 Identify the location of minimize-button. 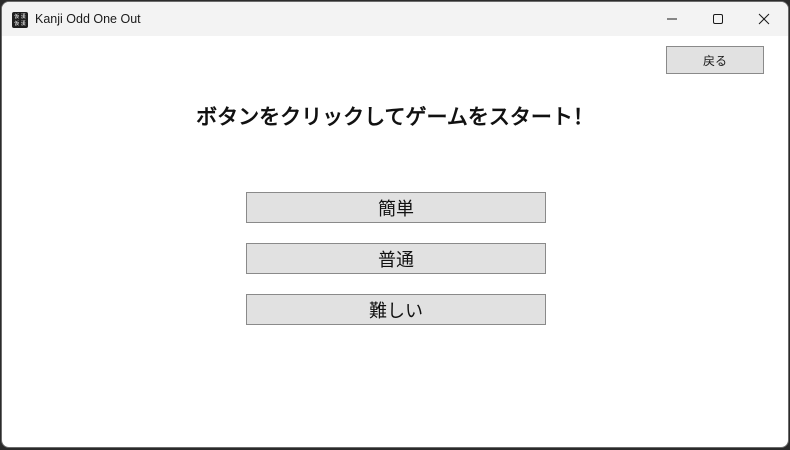
(672, 19).